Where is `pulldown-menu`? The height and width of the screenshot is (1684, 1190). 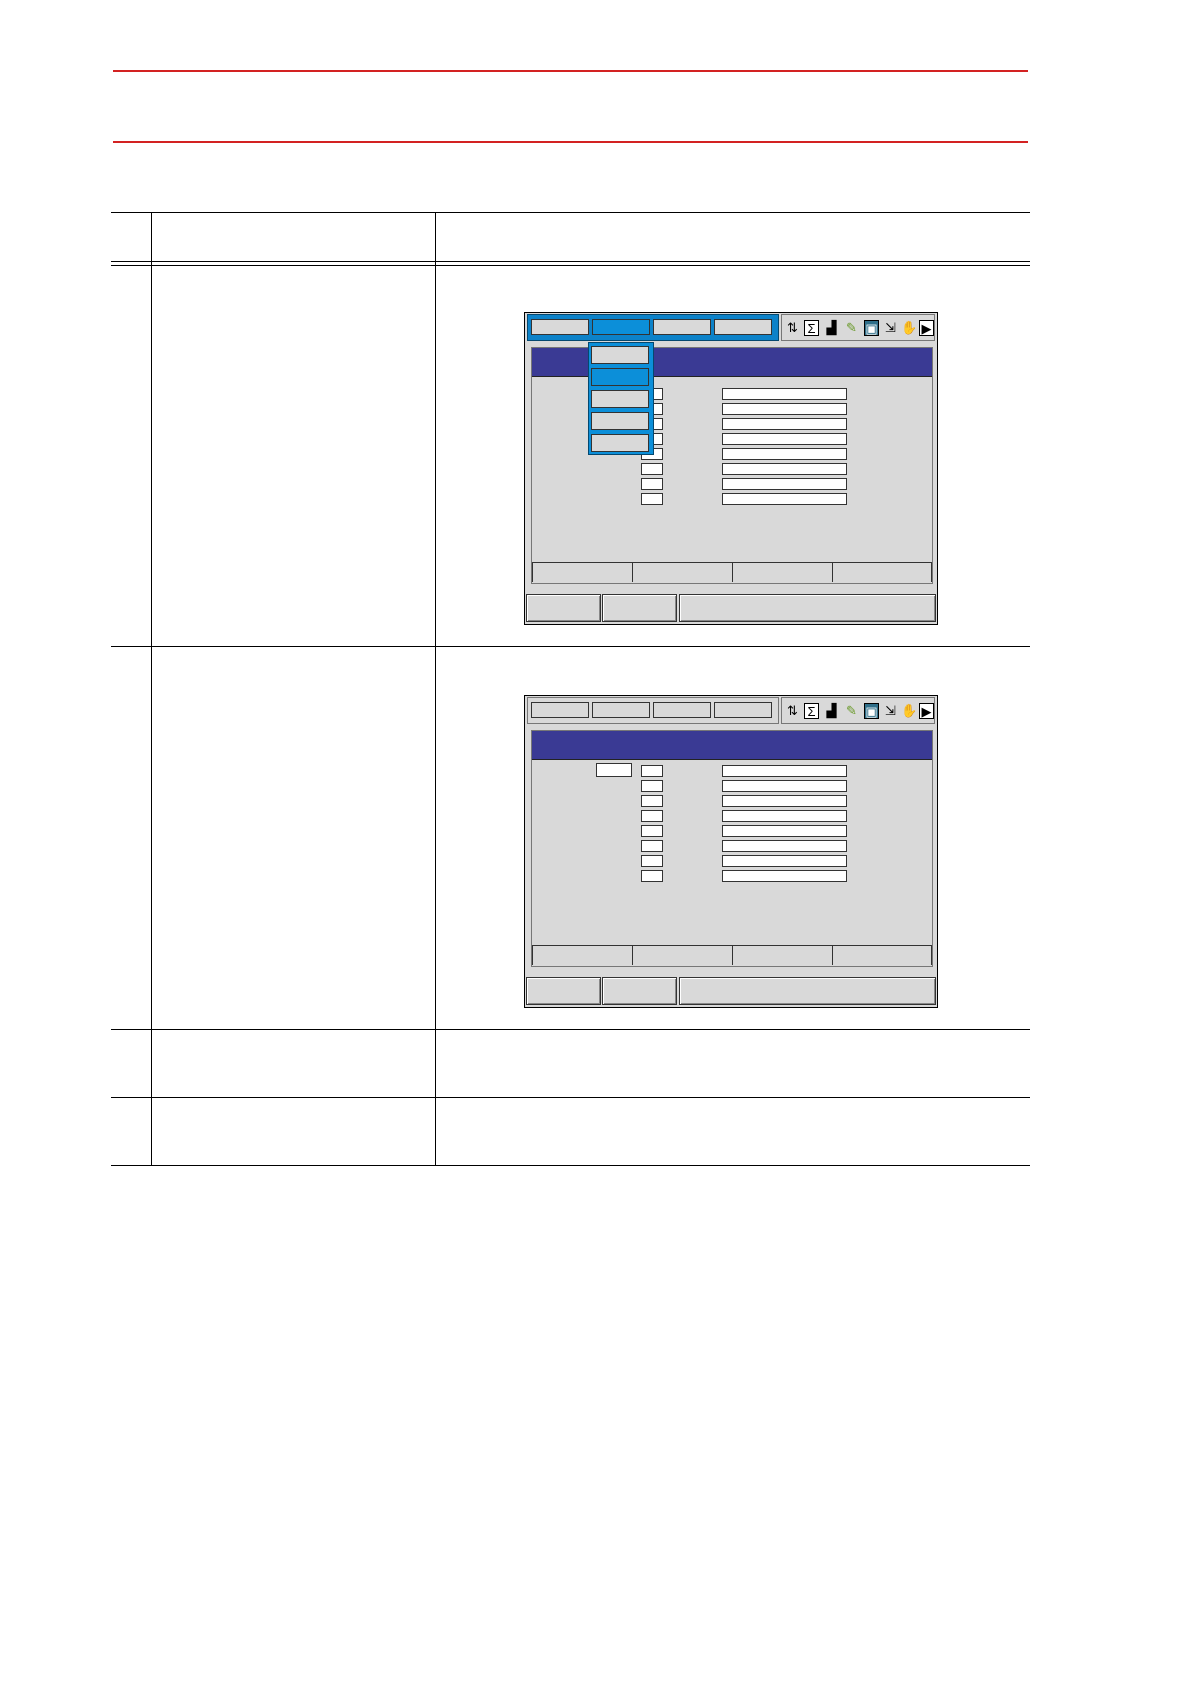
pulldown-menu is located at coordinates (621, 398).